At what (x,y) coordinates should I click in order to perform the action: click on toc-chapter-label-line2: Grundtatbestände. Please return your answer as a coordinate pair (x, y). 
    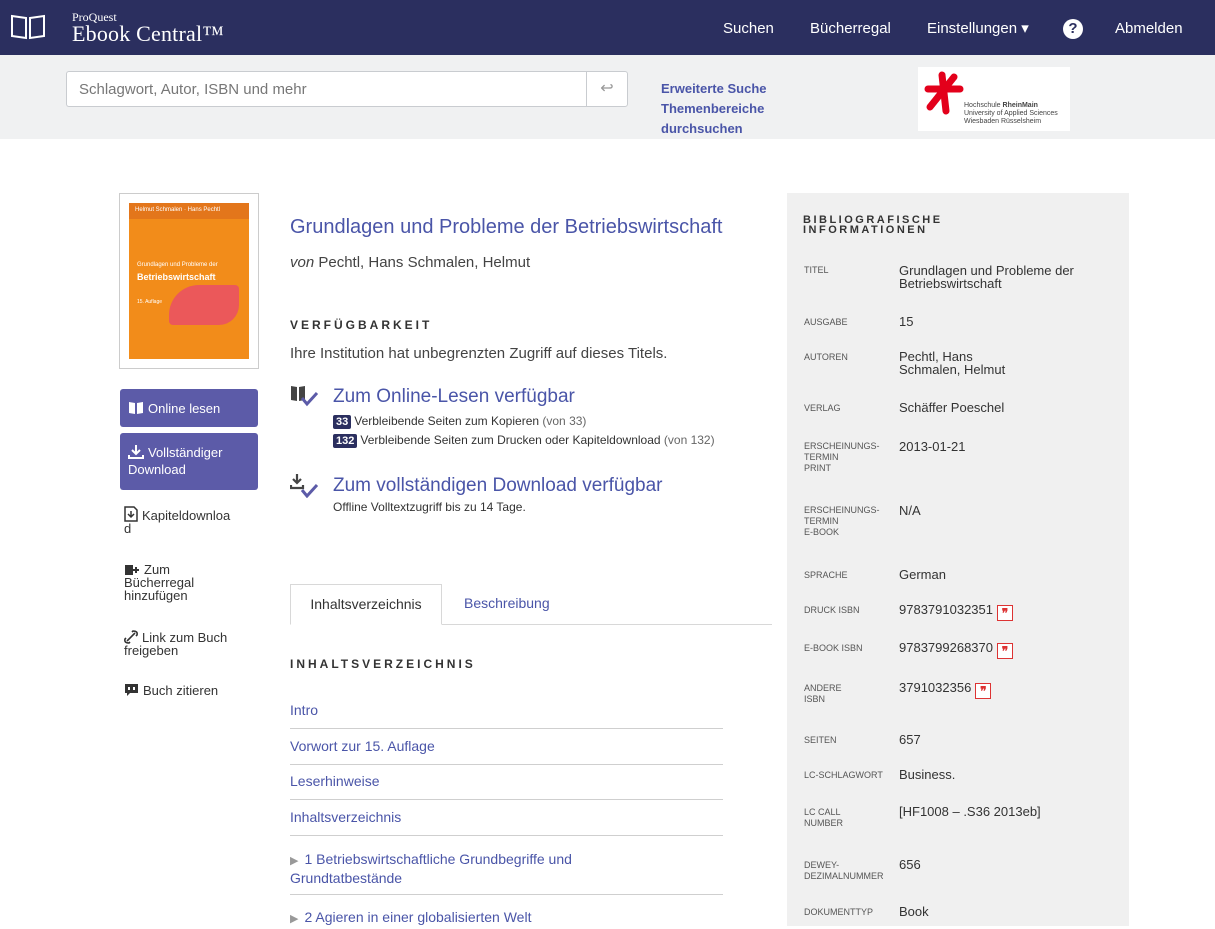
    Looking at the image, I should click on (346, 878).